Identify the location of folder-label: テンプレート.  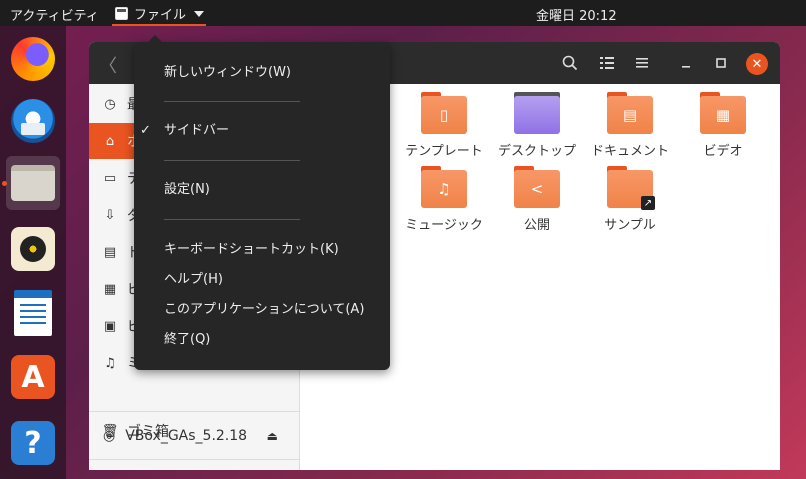
(444, 151).